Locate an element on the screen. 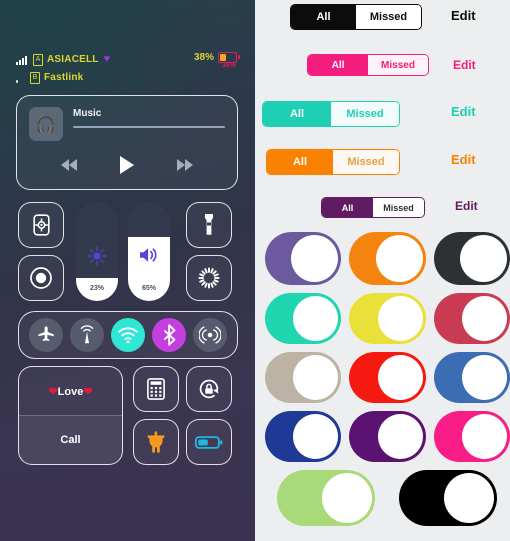 The height and width of the screenshot is (541, 510). battery-icon is located at coordinates (209, 442).